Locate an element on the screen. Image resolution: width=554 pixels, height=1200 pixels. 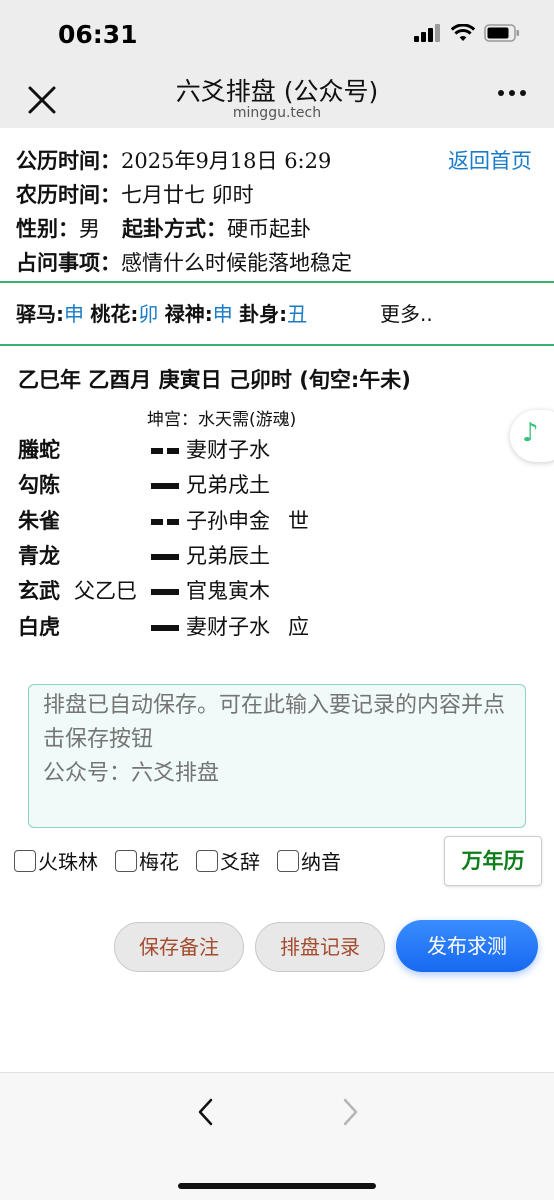
checkbox-yaoci: 爻辞 is located at coordinates (228, 860).